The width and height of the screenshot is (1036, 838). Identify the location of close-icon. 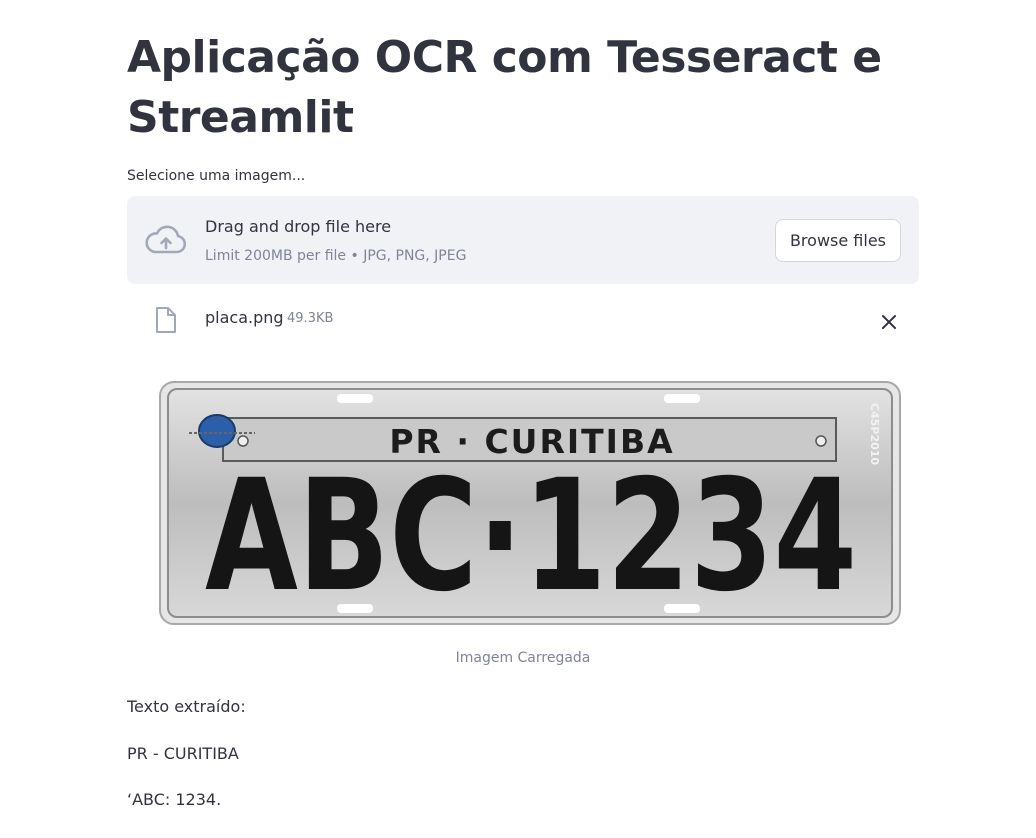
(889, 322).